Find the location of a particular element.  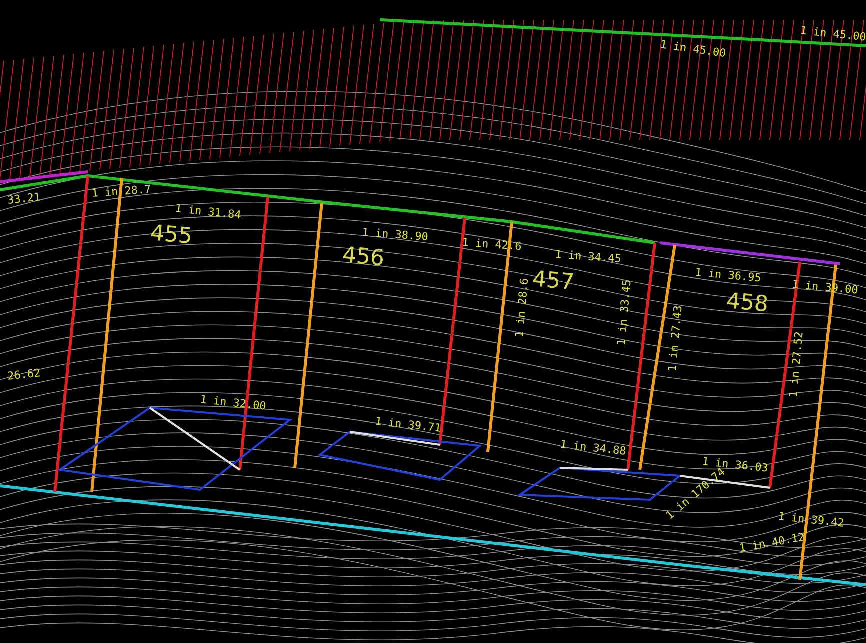

grade-label: 1 in 34.88 is located at coordinates (593, 448).